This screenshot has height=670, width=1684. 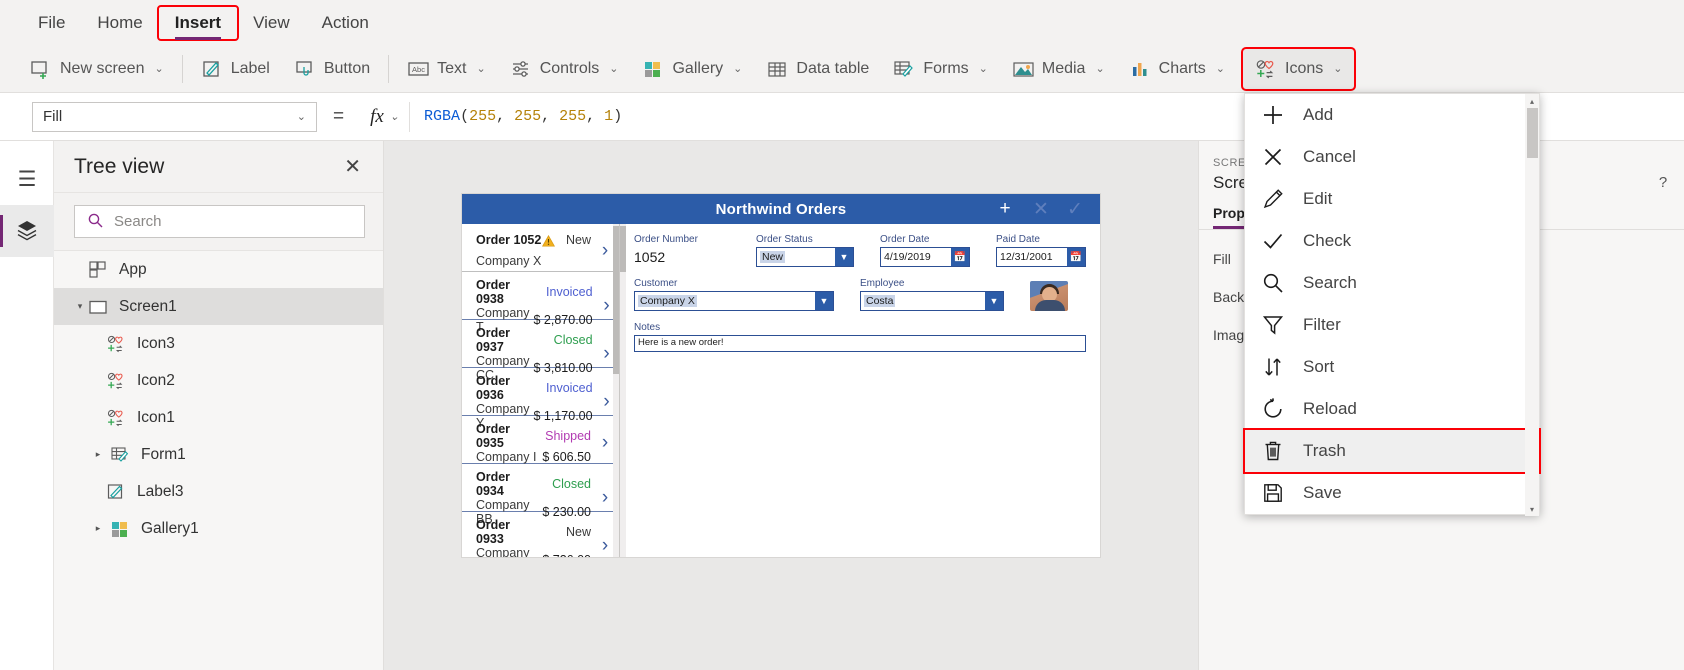 I want to click on tree-view-rail-button, so click(x=27, y=231).